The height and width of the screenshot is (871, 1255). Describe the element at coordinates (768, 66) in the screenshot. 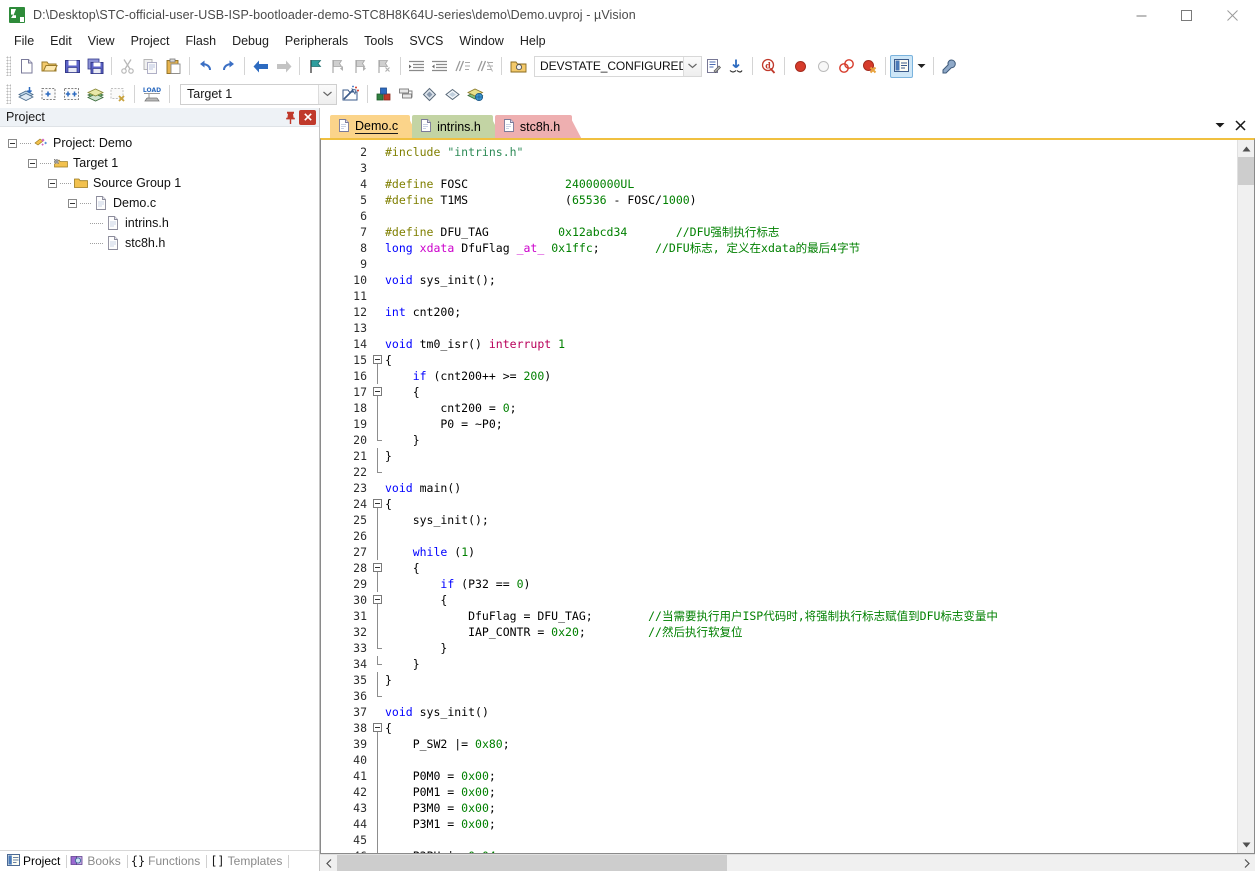

I see `debug-start-icon: d` at that location.